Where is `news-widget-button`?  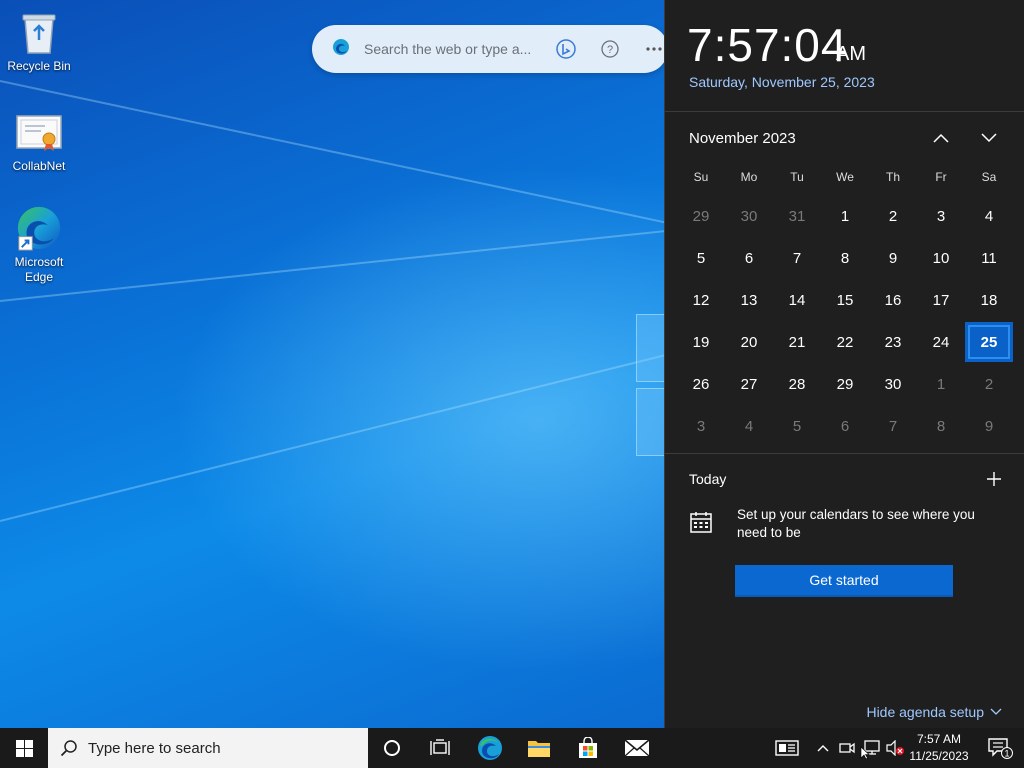
news-widget-button is located at coordinates (787, 748).